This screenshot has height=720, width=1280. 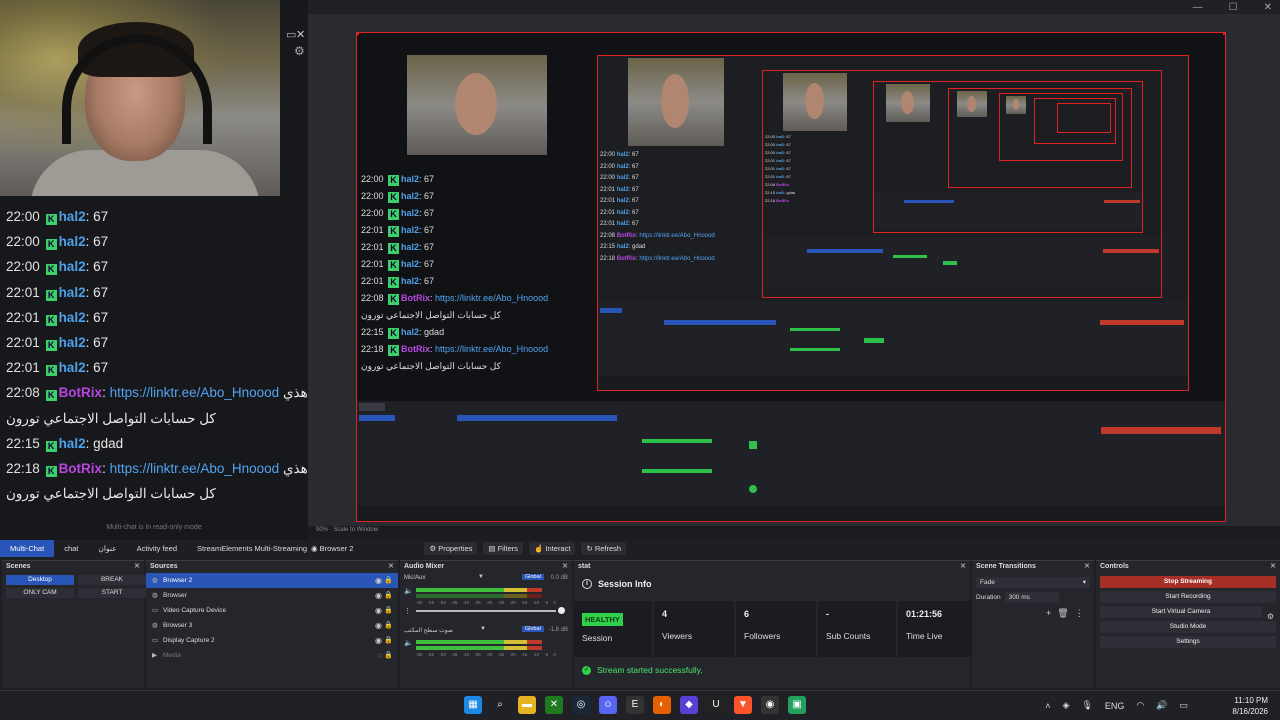 What do you see at coordinates (300, 34) in the screenshot?
I see `dock-close-icon: ✕` at bounding box center [300, 34].